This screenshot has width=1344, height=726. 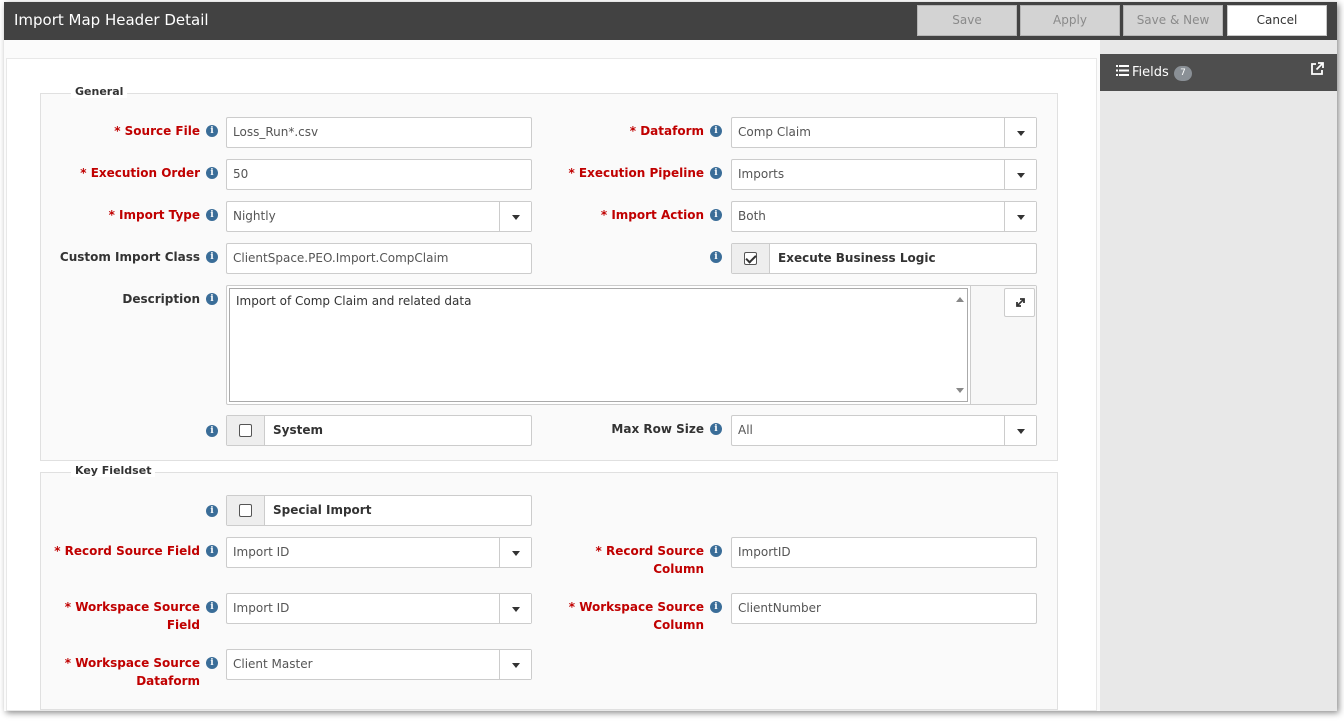 What do you see at coordinates (884, 608) in the screenshot?
I see `workspace-source-column-input: ClientNumber` at bounding box center [884, 608].